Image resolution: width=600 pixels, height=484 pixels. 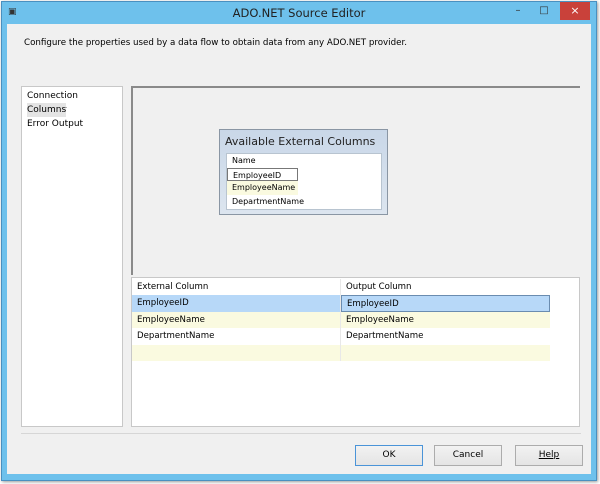 I want to click on nav-item-error-output: Error Output, so click(x=72, y=124).